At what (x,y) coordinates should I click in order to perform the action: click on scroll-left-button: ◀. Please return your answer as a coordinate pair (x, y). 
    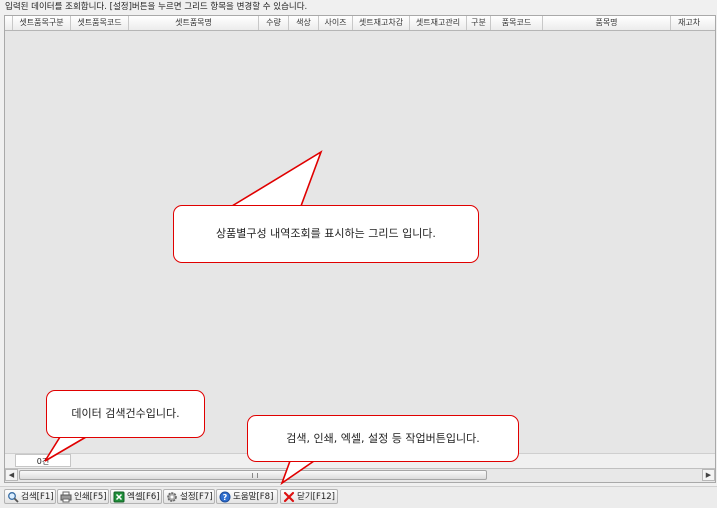
    Looking at the image, I should click on (11, 475).